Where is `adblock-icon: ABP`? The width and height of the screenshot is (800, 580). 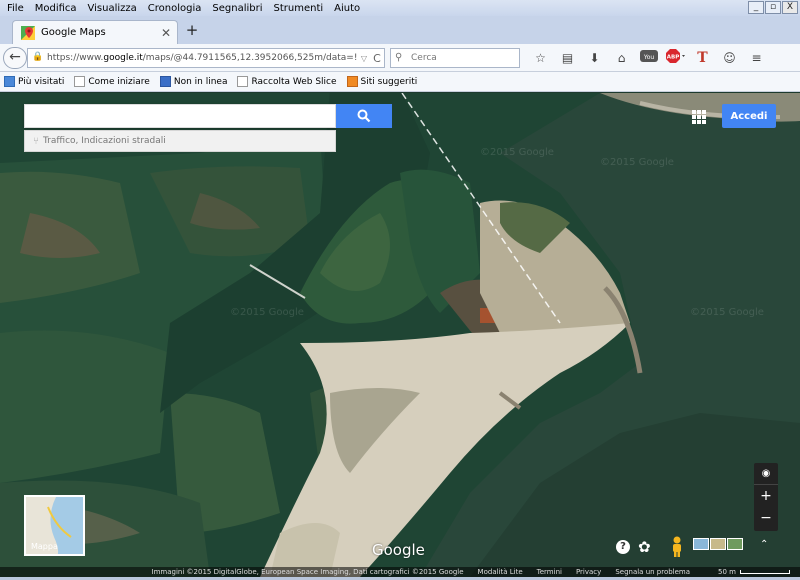 adblock-icon: ABP is located at coordinates (675, 58).